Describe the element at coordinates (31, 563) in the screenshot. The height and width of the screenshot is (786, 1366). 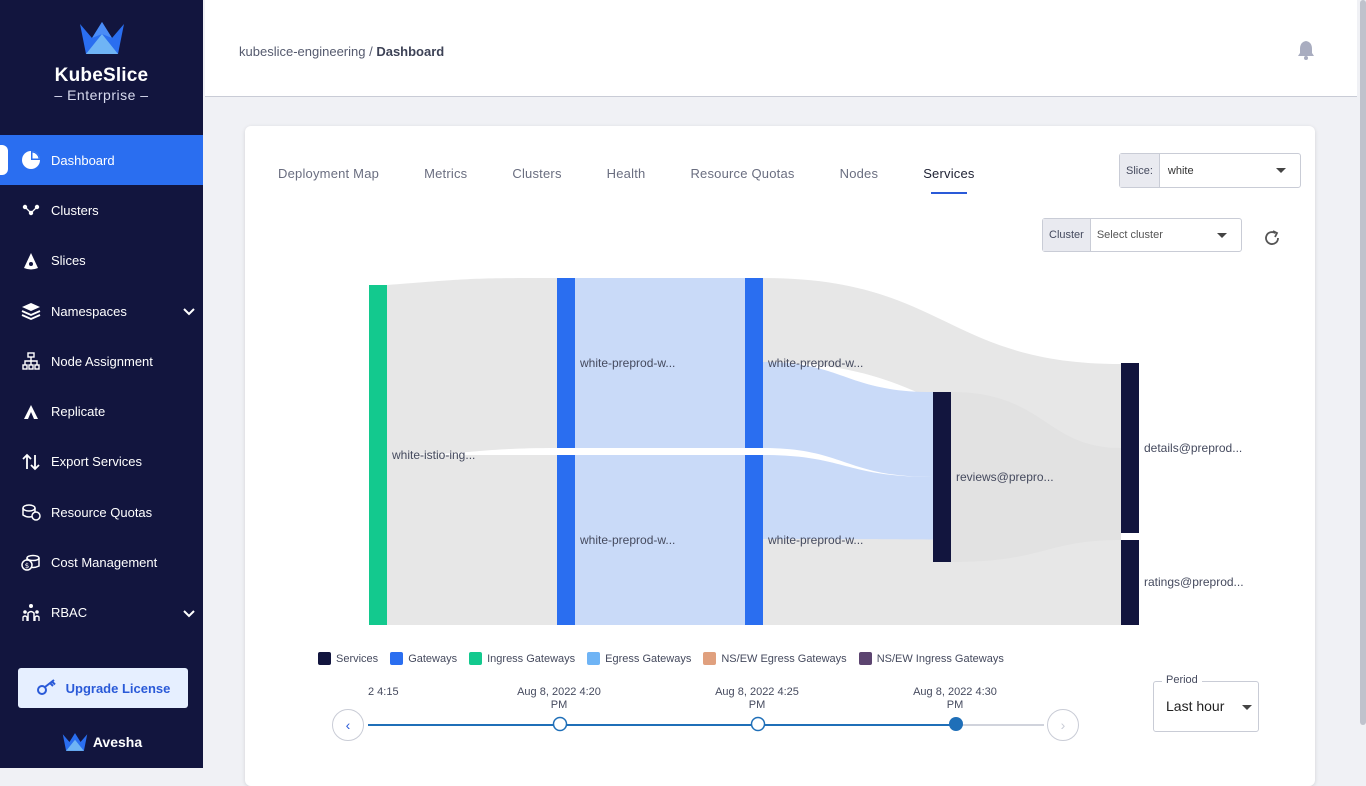
I see `coins-icon: $` at that location.